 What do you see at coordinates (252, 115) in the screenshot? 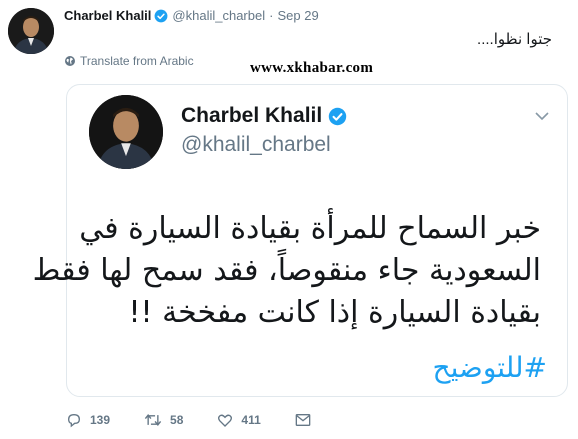
I see `quote-author-name-text: Charbel Khalil` at bounding box center [252, 115].